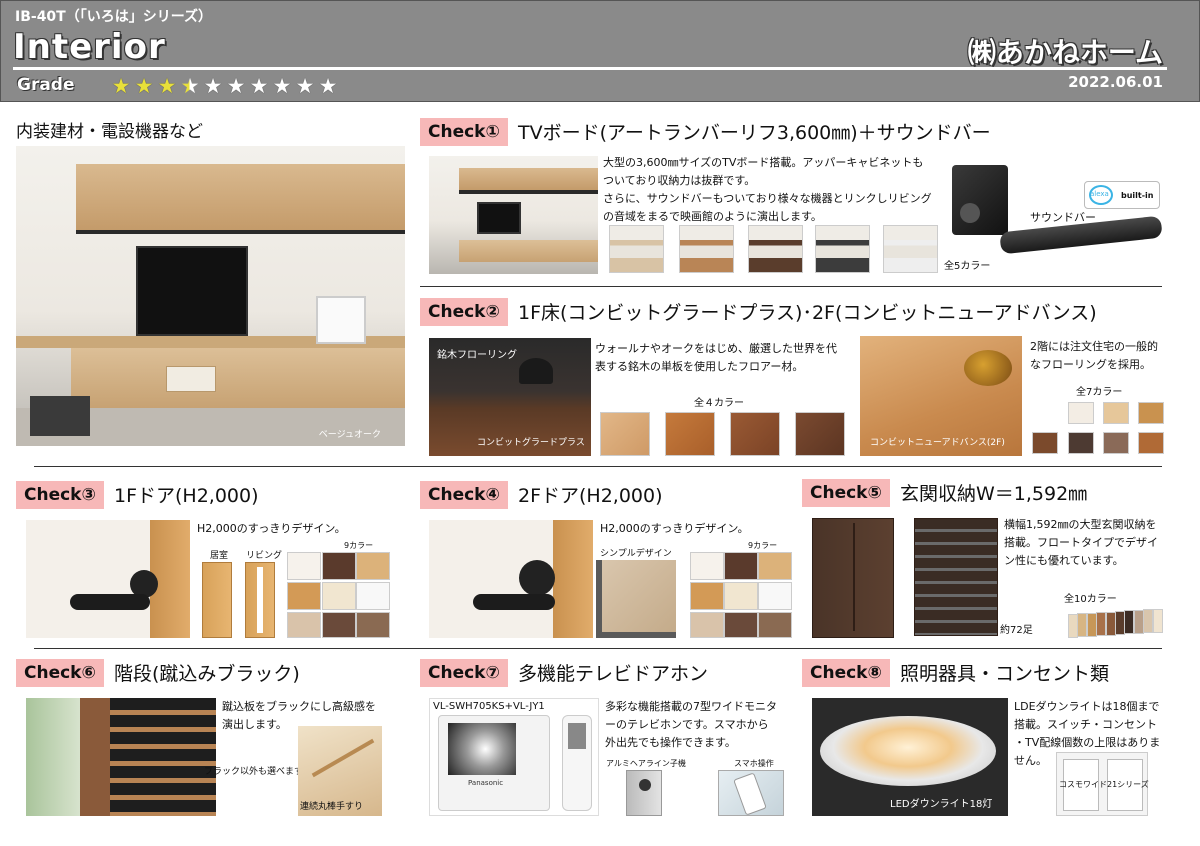 This screenshot has width=1200, height=846. I want to click on door-label-living: リビング, so click(264, 556).